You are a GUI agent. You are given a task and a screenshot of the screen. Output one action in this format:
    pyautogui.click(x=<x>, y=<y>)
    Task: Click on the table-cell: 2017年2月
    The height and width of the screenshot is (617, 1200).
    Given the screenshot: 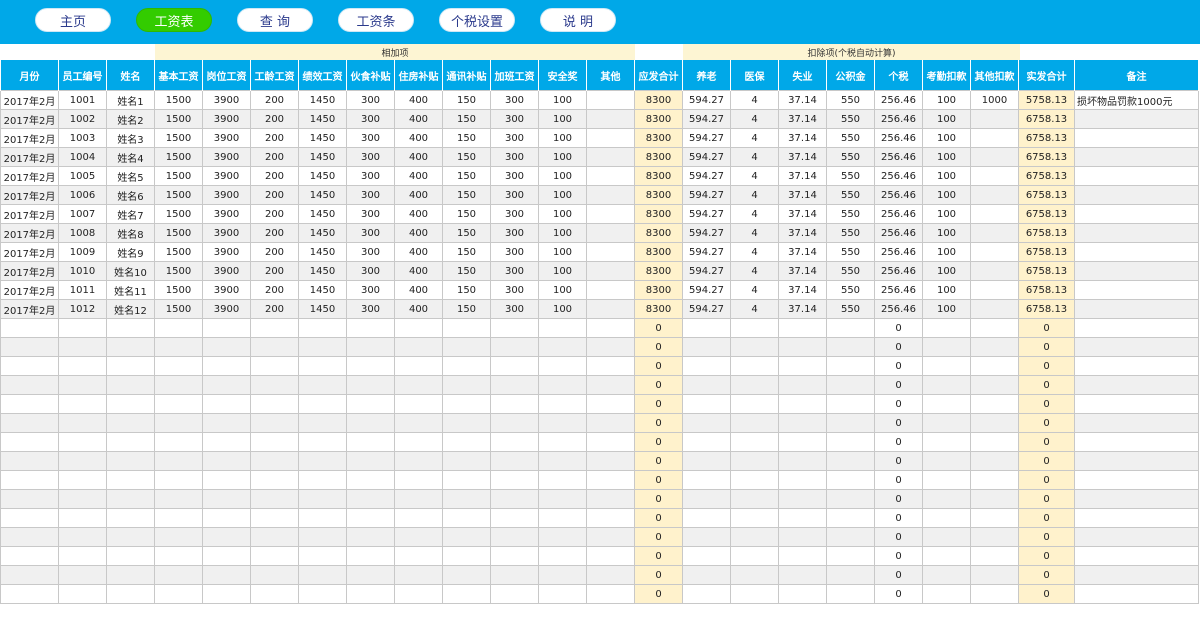 What is the action you would take?
    pyautogui.click(x=29, y=271)
    